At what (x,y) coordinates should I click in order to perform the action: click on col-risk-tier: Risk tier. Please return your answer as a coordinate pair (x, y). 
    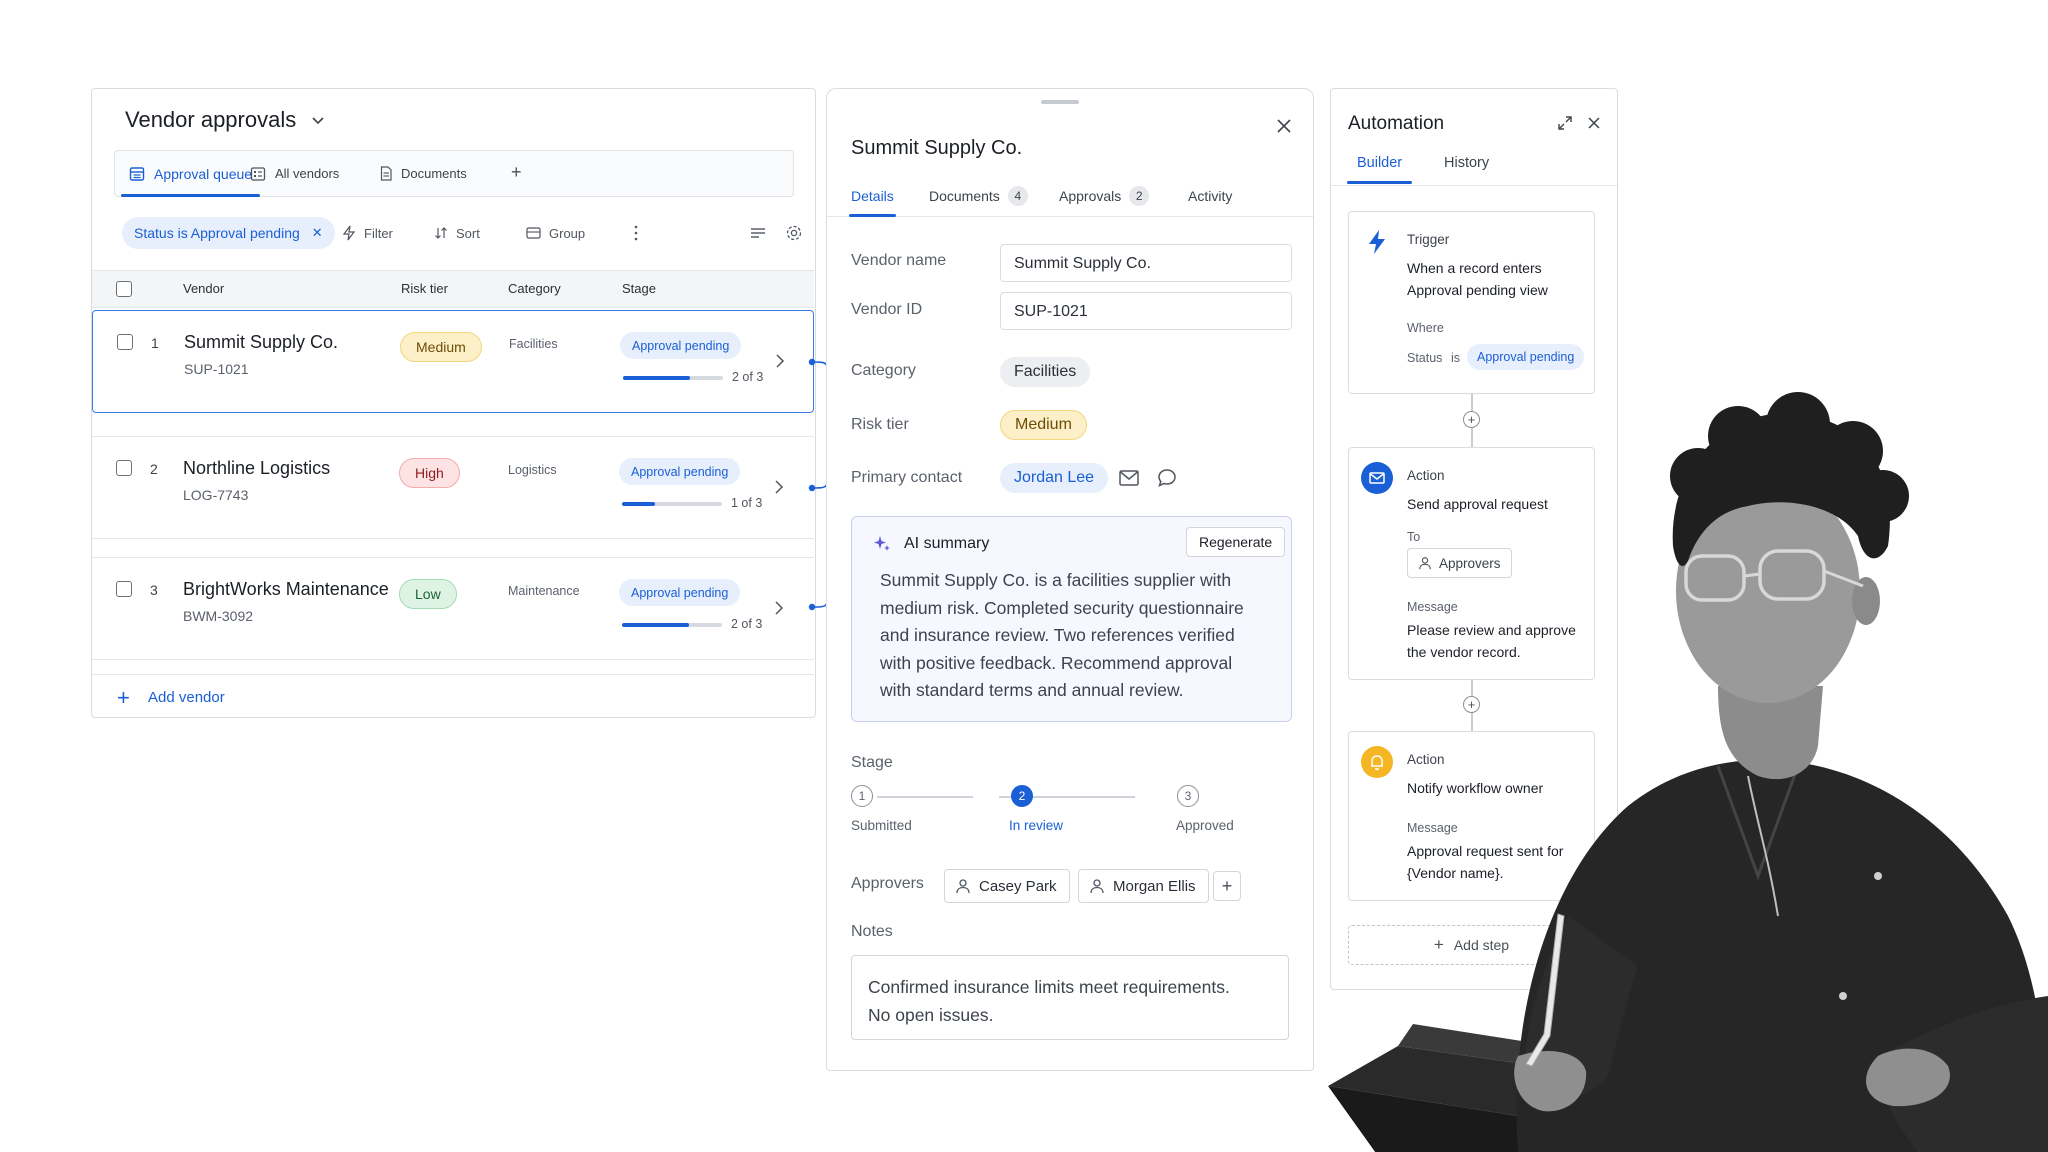
    Looking at the image, I should click on (424, 288).